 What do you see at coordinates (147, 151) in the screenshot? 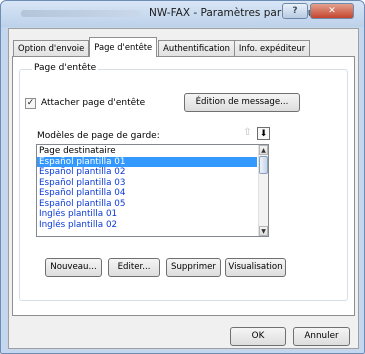
I see `list-item: Page destinataire` at bounding box center [147, 151].